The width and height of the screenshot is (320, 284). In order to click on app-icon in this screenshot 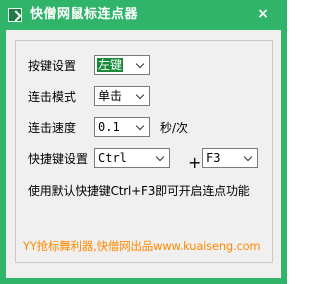, I will do `click(15, 15)`.